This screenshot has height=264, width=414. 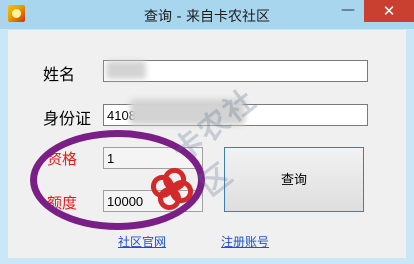 What do you see at coordinates (142, 241) in the screenshot?
I see `community-site-link: 社区官网` at bounding box center [142, 241].